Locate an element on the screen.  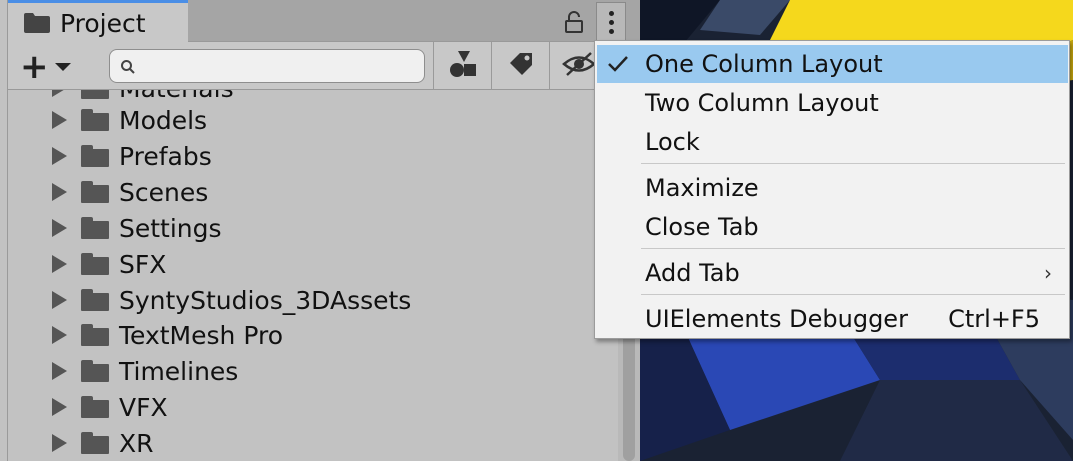
menu-item-label: Two Column Layout is located at coordinates (762, 103).